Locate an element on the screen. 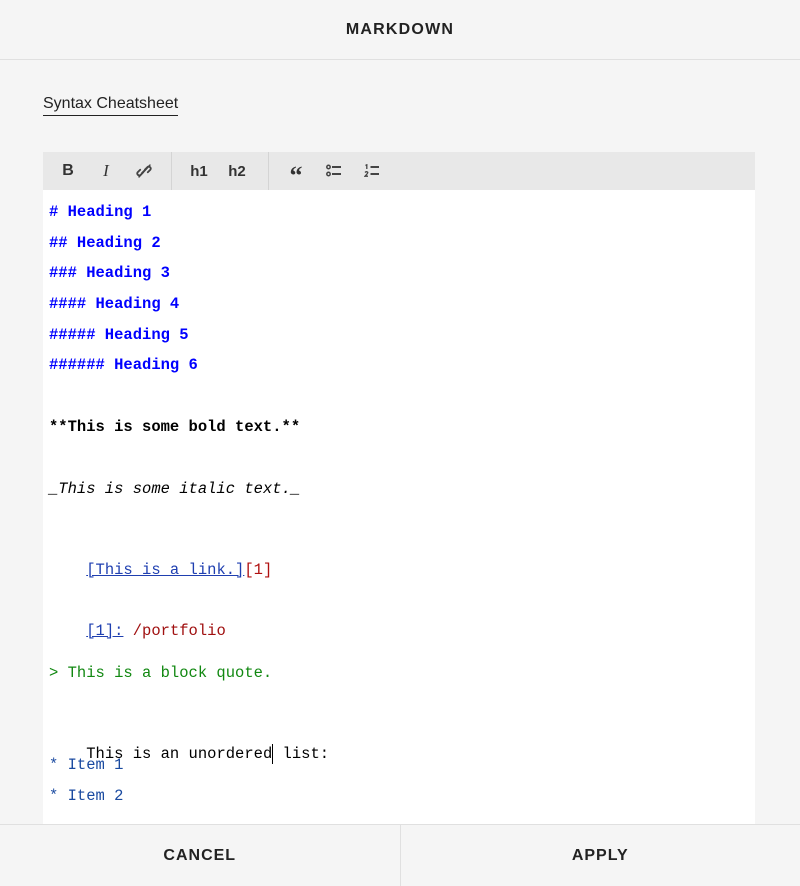 This screenshot has width=800, height=886. editor-line-heading-6: ###### Heading 6 is located at coordinates (123, 365).